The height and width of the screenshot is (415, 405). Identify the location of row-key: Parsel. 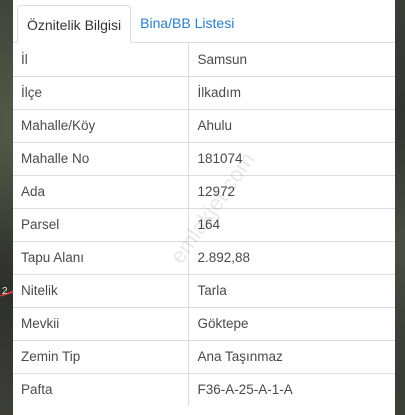
(101, 224).